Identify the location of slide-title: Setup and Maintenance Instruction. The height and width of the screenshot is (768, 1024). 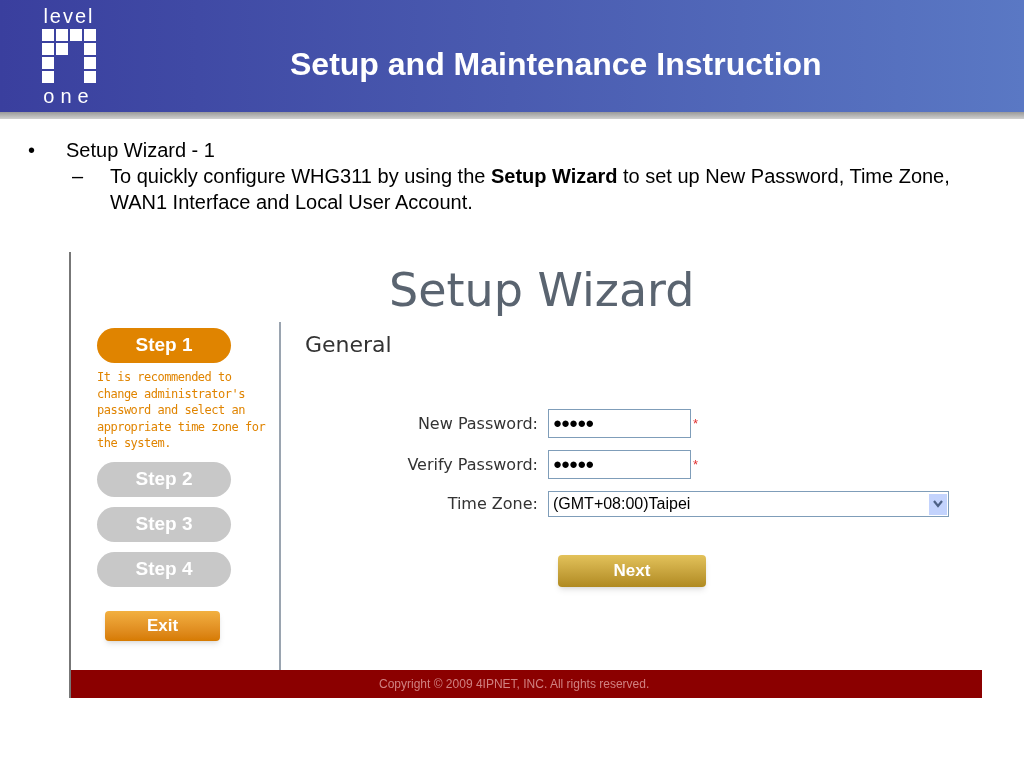
(556, 64).